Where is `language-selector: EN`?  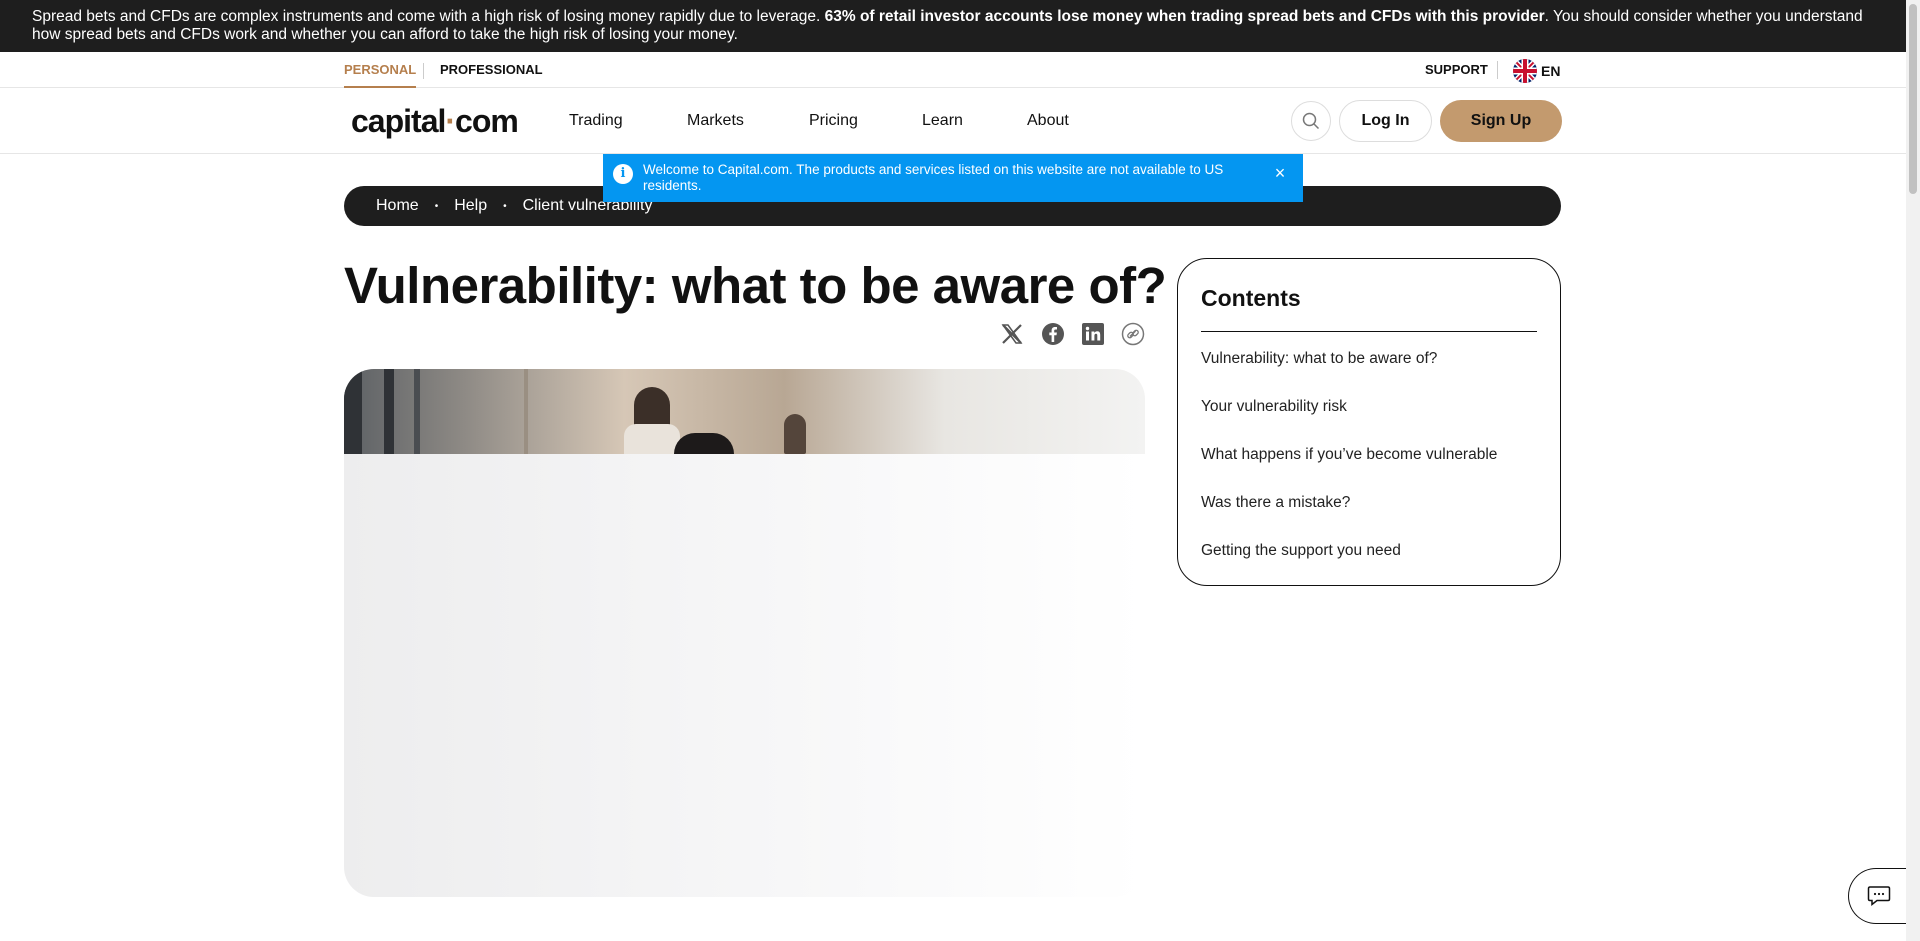
language-selector: EN is located at coordinates (1536, 71).